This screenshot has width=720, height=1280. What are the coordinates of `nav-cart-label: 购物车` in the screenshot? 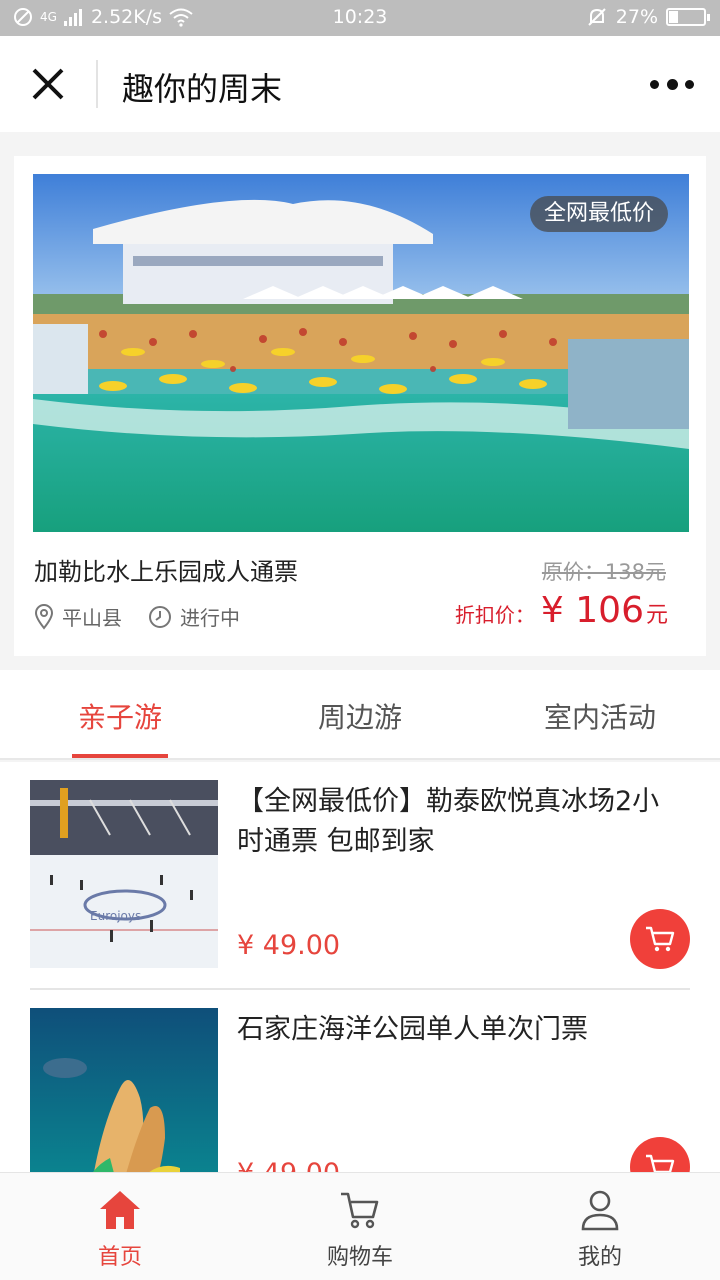 It's located at (359, 1257).